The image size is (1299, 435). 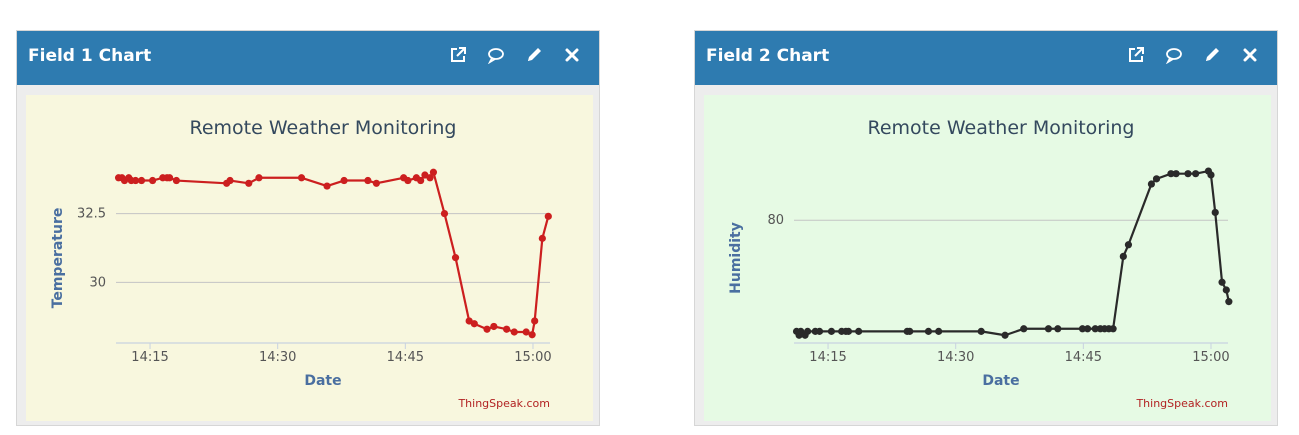 I want to click on panel-title: Field 1 Chart, so click(x=90, y=56).